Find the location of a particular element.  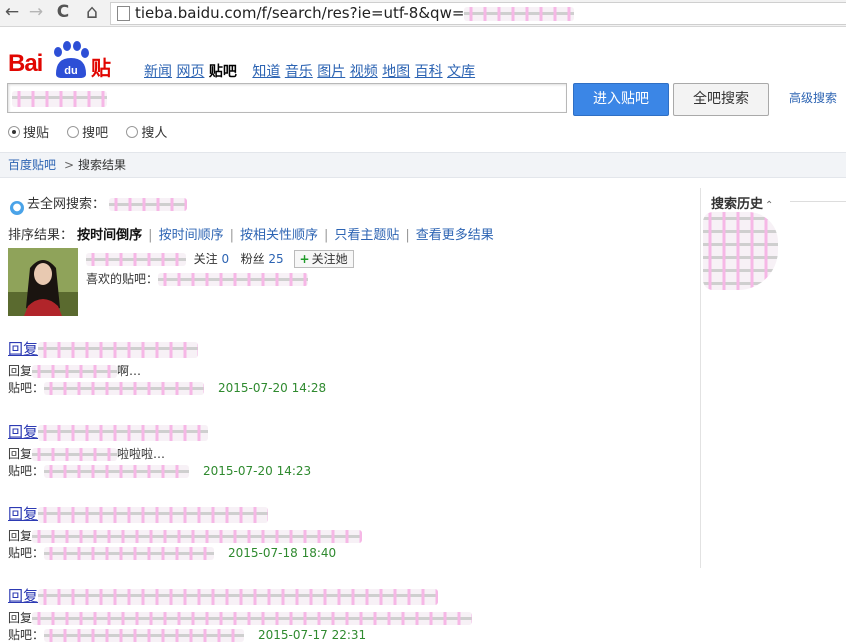

nav-map: 地图 is located at coordinates (396, 72).